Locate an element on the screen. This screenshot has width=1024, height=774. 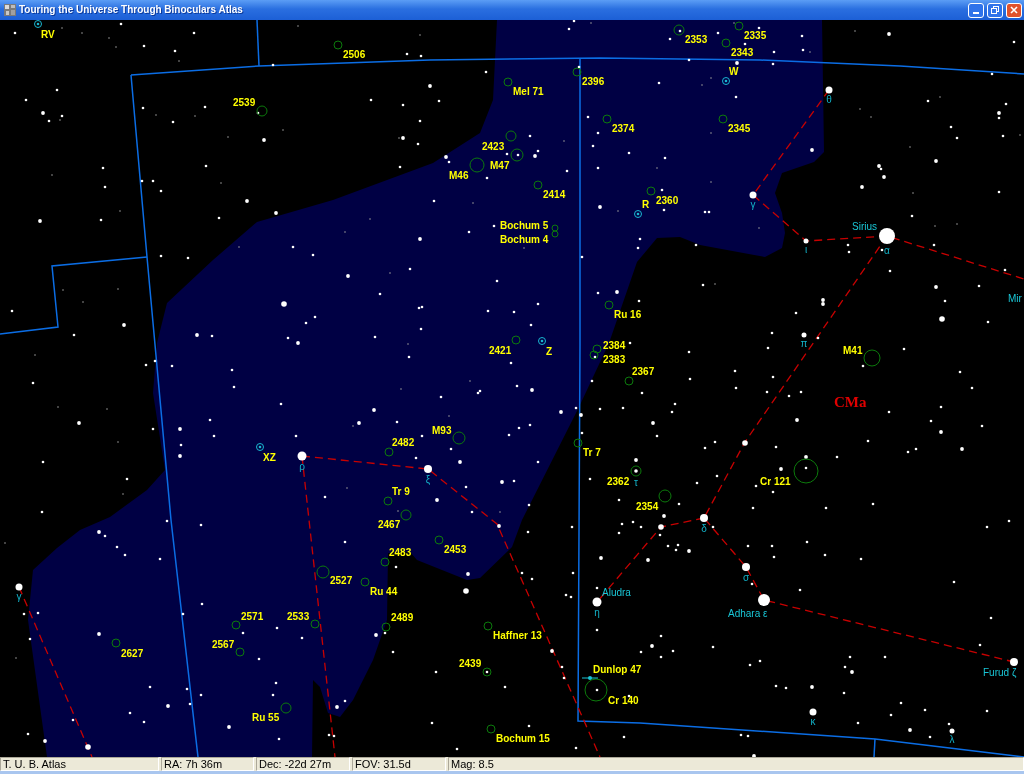
status-pane: Dec: -22d 27m is located at coordinates (303, 764).